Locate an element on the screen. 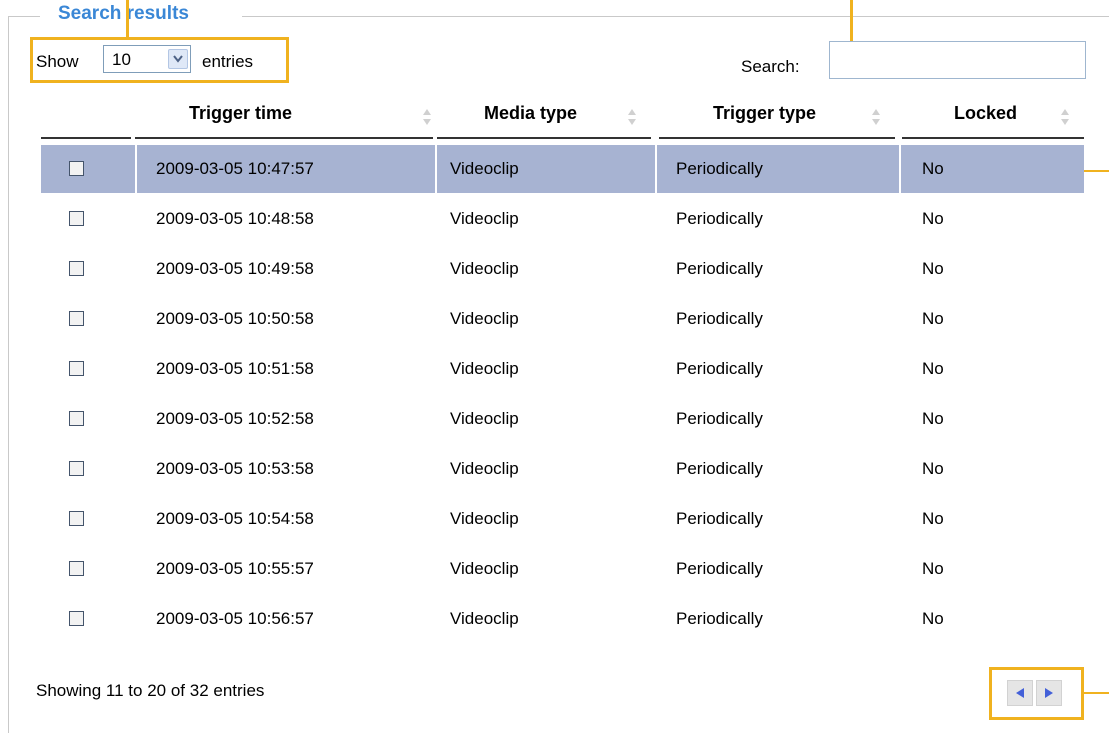 This screenshot has width=1109, height=733. cell-trigger-time: 2009-03-05 10:55:57 is located at coordinates (235, 568).